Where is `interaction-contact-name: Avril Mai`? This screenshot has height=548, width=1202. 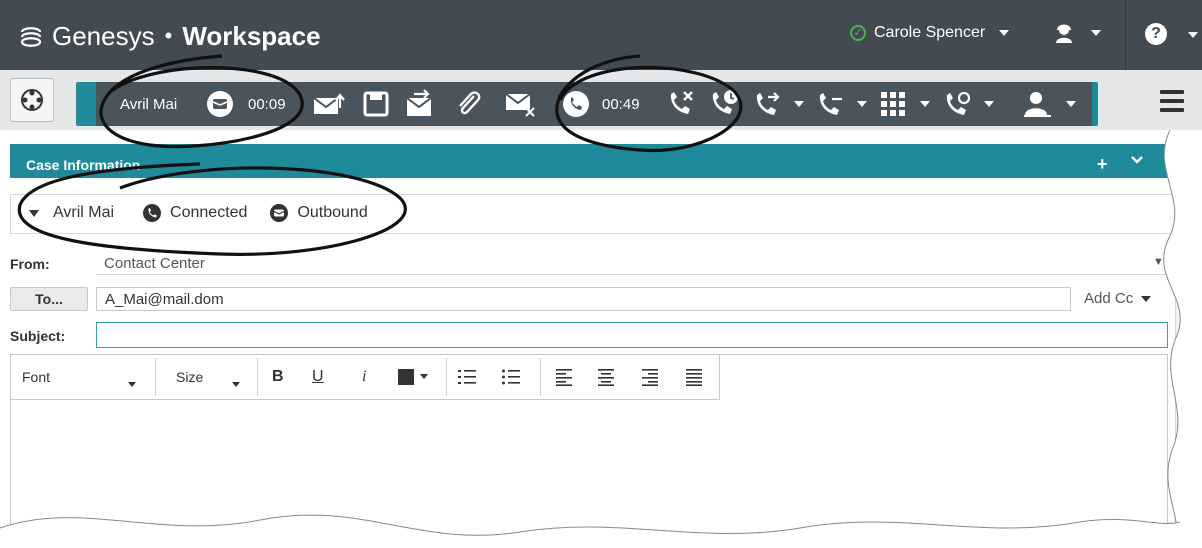
interaction-contact-name: Avril Mai is located at coordinates (148, 104).